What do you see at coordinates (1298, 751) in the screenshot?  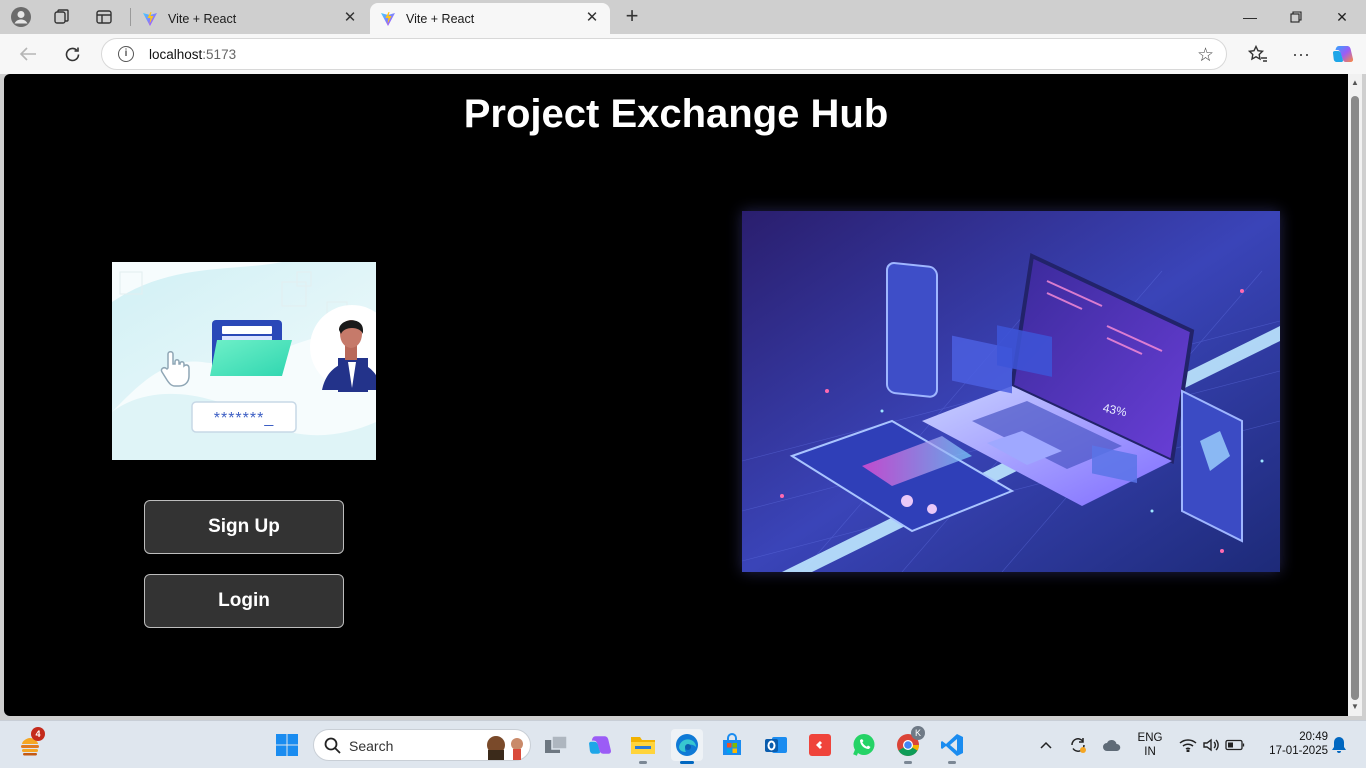 I see `clock-date: 17-01-2025` at bounding box center [1298, 751].